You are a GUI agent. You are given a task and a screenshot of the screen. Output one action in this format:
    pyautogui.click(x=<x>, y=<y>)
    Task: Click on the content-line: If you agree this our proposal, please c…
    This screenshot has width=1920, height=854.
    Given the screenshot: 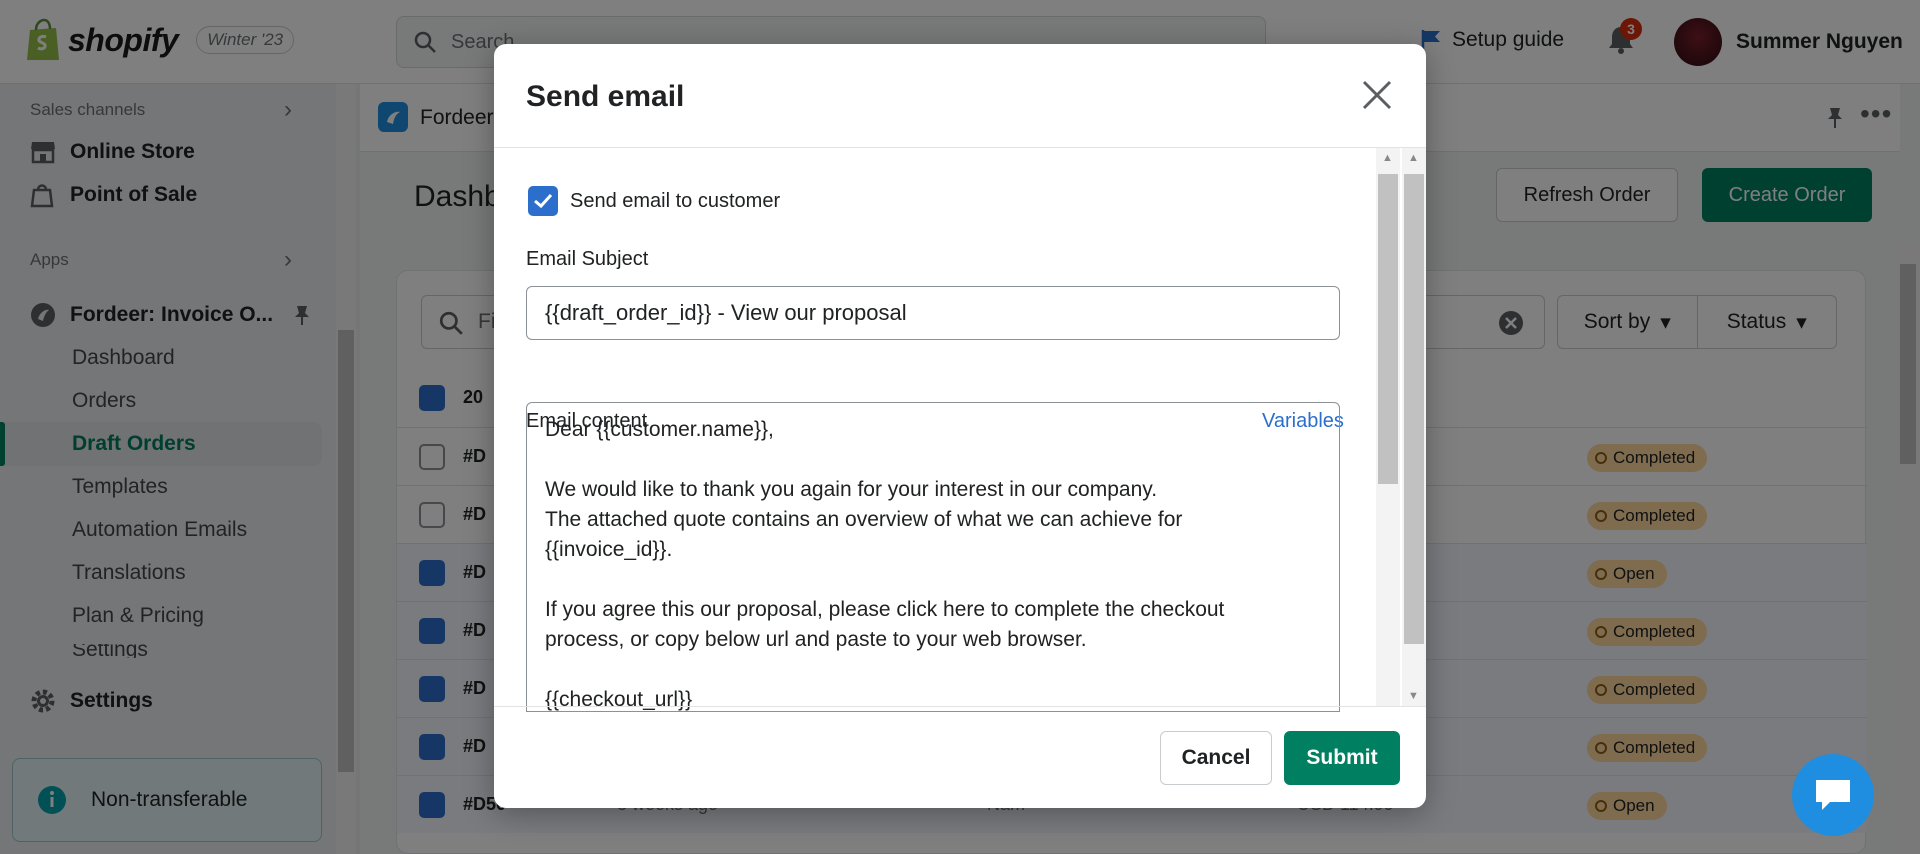 What is the action you would take?
    pyautogui.click(x=885, y=609)
    